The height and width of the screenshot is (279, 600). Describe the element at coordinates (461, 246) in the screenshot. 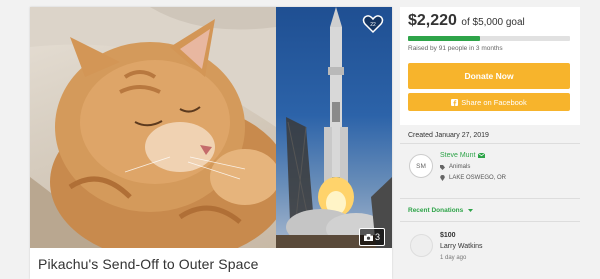

I see `donor-name: Larry Watkins` at that location.